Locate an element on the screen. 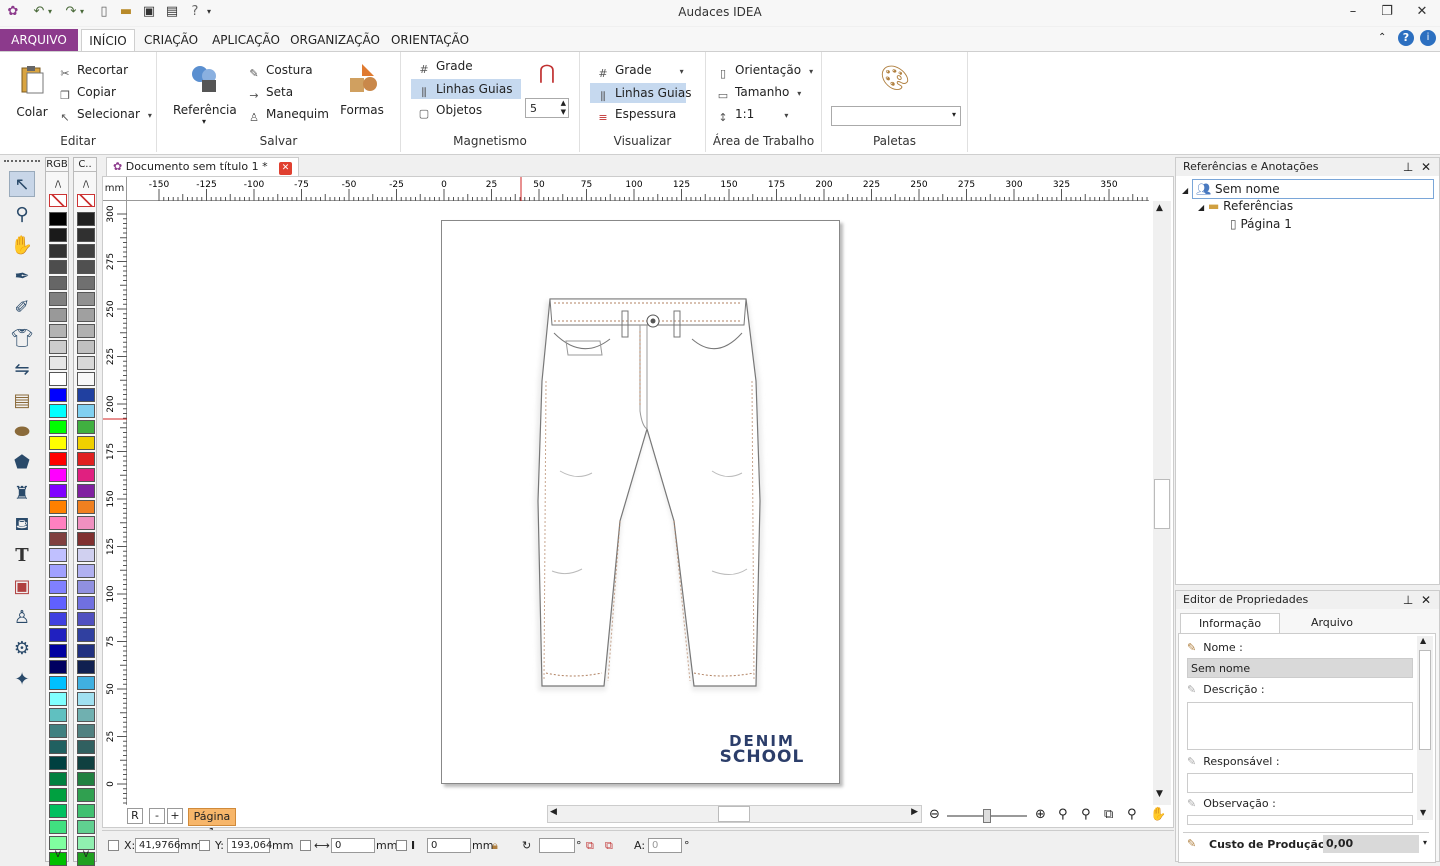  tab-arquivo-props: Arquivo is located at coordinates (1332, 623).